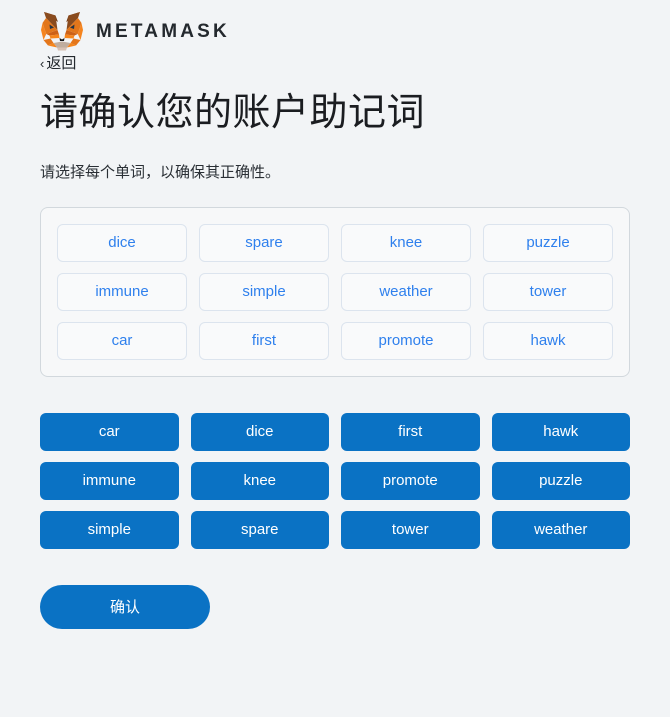 The image size is (670, 717). Describe the element at coordinates (410, 480) in the screenshot. I see `word-bank-button: promote` at that location.